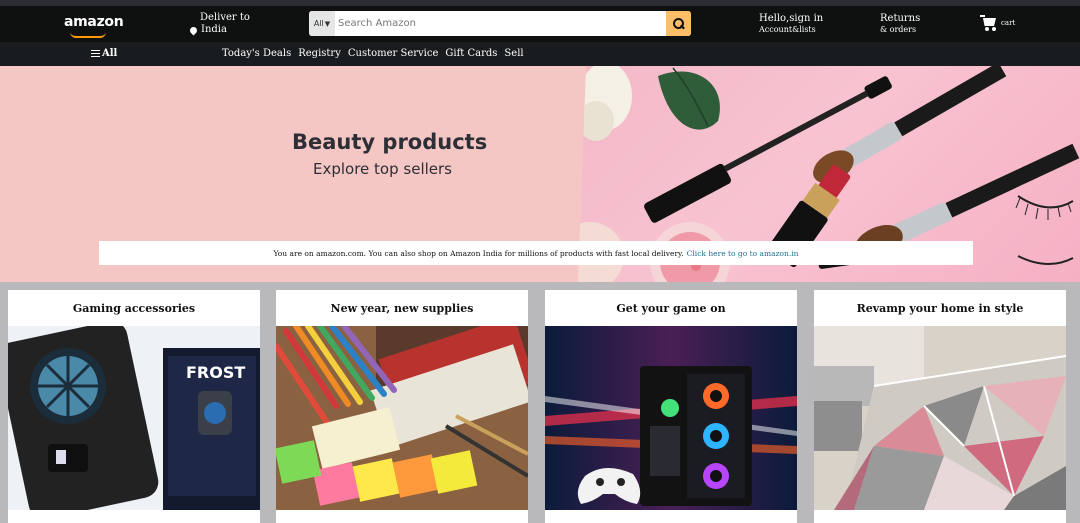 The height and width of the screenshot is (523, 1080). I want to click on returns-label: Returns, so click(900, 18).